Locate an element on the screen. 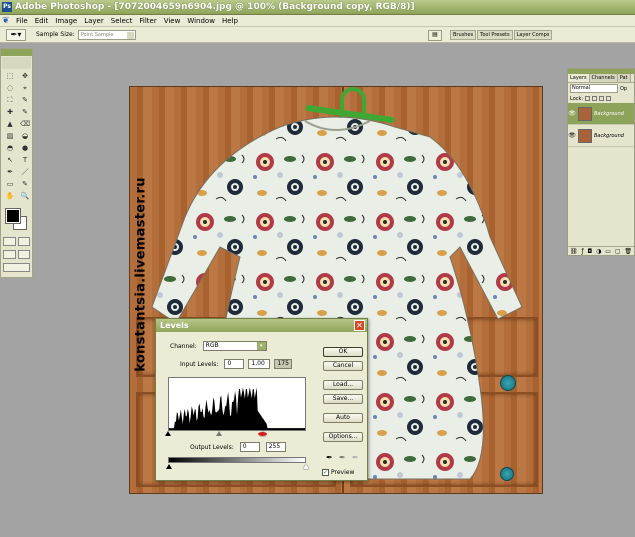 This screenshot has height=537, width=635. tab-channels: Channels is located at coordinates (603, 78).